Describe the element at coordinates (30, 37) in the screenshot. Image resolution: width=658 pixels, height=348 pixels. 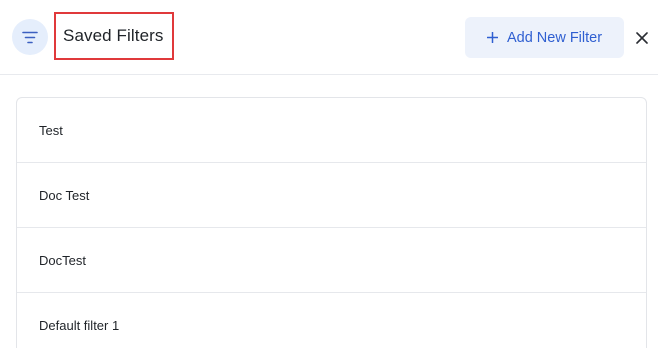
I see `filter-lines-icon` at that location.